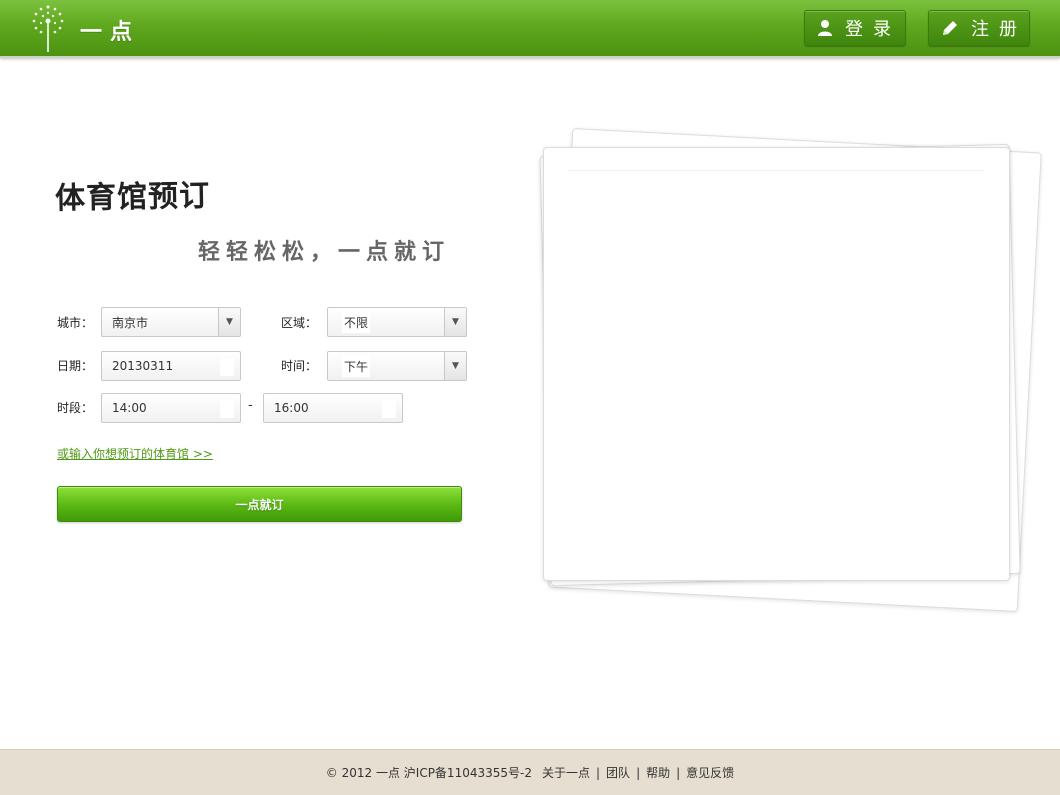 The width and height of the screenshot is (1060, 795). What do you see at coordinates (324, 252) in the screenshot?
I see `slogan: 轻轻松松，一点就订` at bounding box center [324, 252].